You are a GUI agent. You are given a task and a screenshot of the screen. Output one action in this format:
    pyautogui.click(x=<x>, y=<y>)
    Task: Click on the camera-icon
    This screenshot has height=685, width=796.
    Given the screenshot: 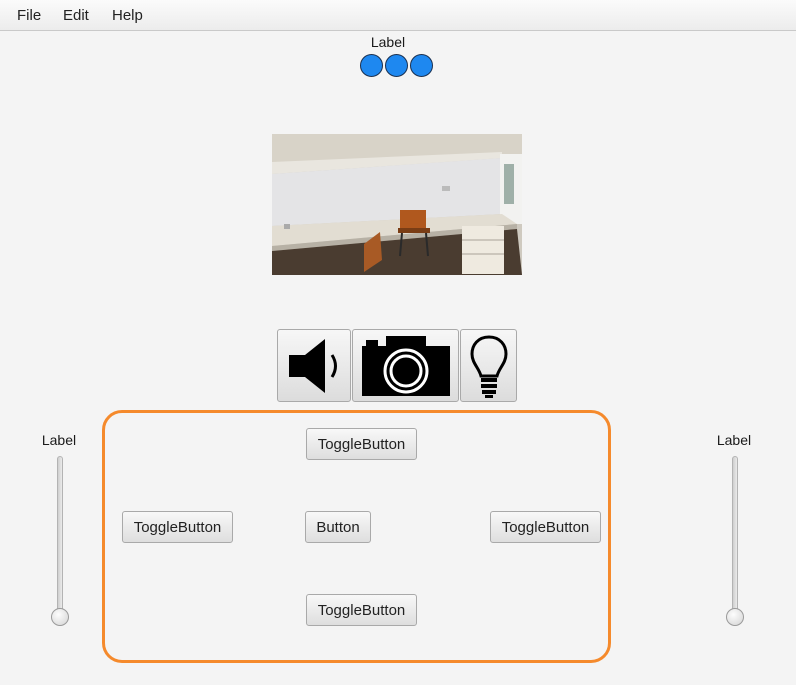 What is the action you would take?
    pyautogui.click(x=405, y=365)
    